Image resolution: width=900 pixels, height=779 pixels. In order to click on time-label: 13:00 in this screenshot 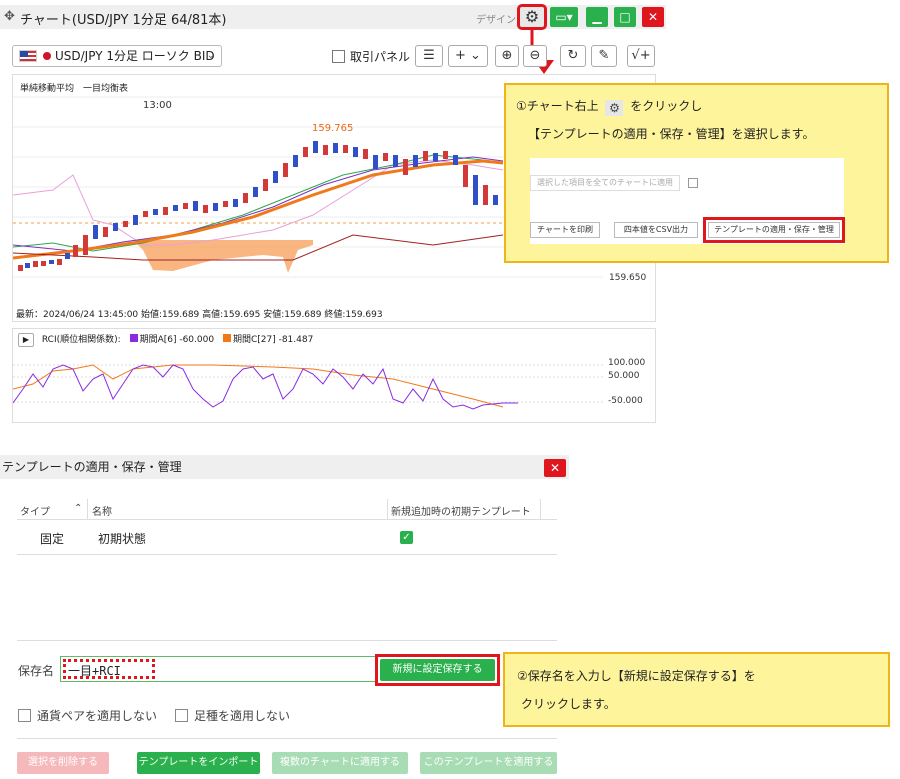, I will do `click(157, 105)`.